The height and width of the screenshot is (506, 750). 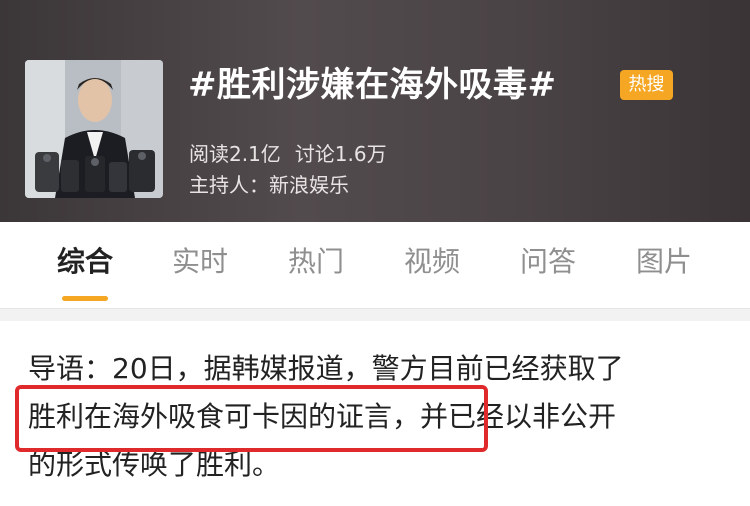 What do you see at coordinates (340, 154) in the screenshot?
I see `discussion-count: 讨论1.6万` at bounding box center [340, 154].